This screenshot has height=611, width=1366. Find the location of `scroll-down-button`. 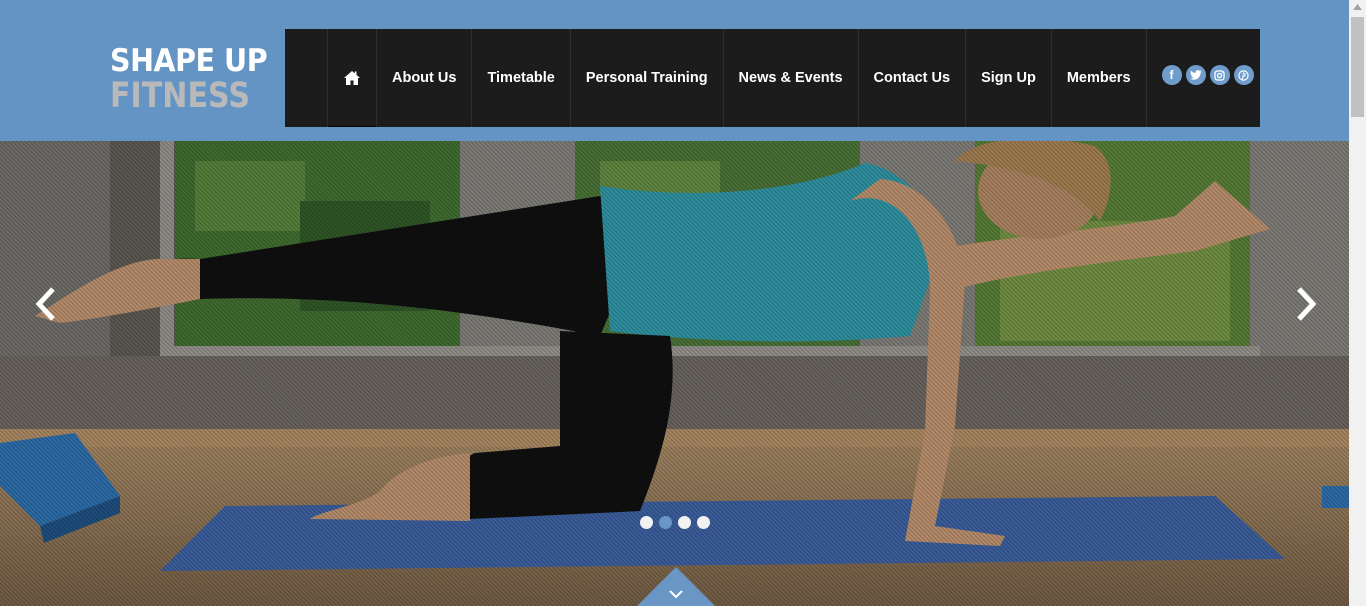

scroll-down-button is located at coordinates (676, 586).